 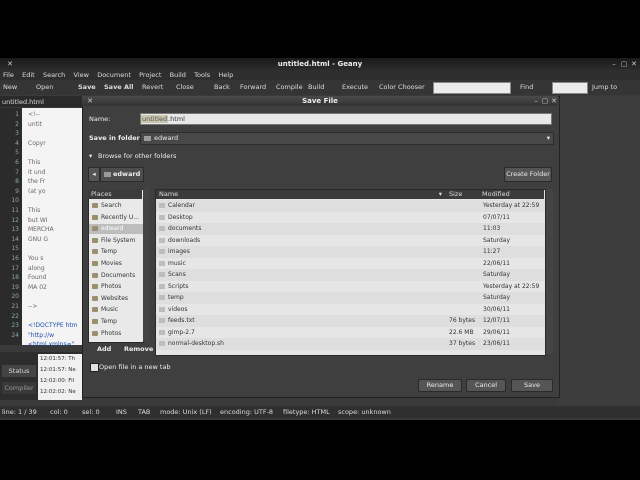 I want to click on close-button: Close, so click(x=185, y=87).